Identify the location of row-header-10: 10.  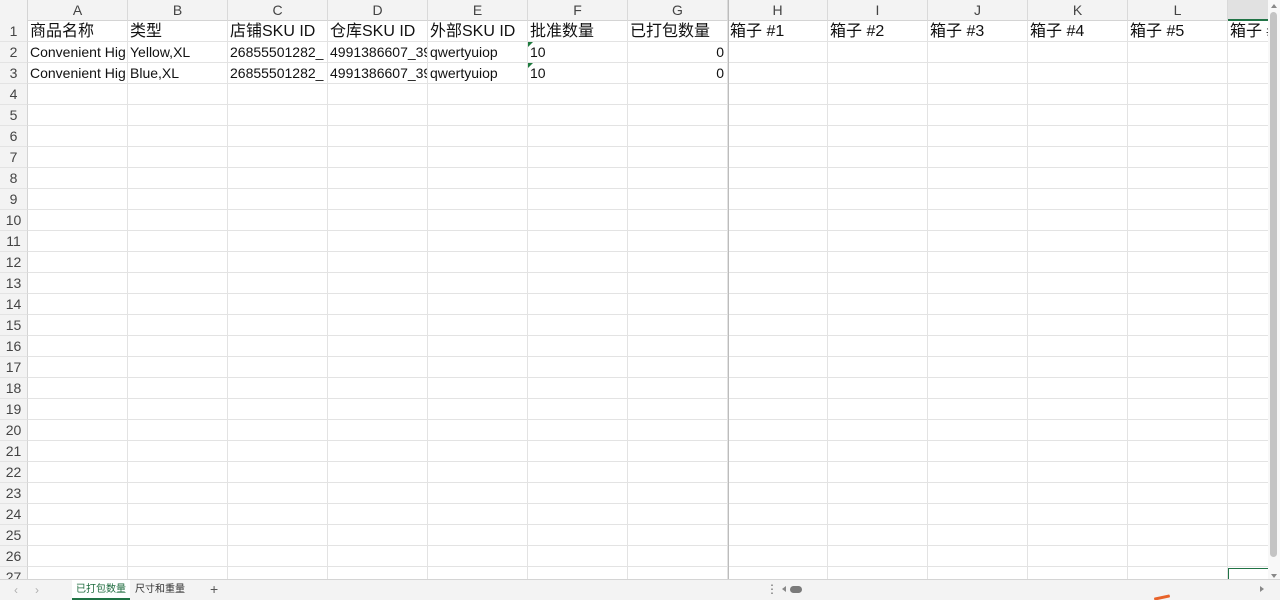
(14, 220).